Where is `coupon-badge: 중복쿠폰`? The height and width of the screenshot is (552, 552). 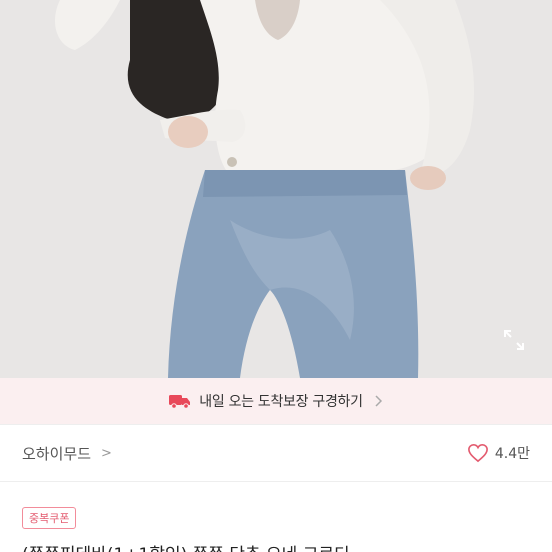
coupon-badge: 중복쿠폰 is located at coordinates (49, 518).